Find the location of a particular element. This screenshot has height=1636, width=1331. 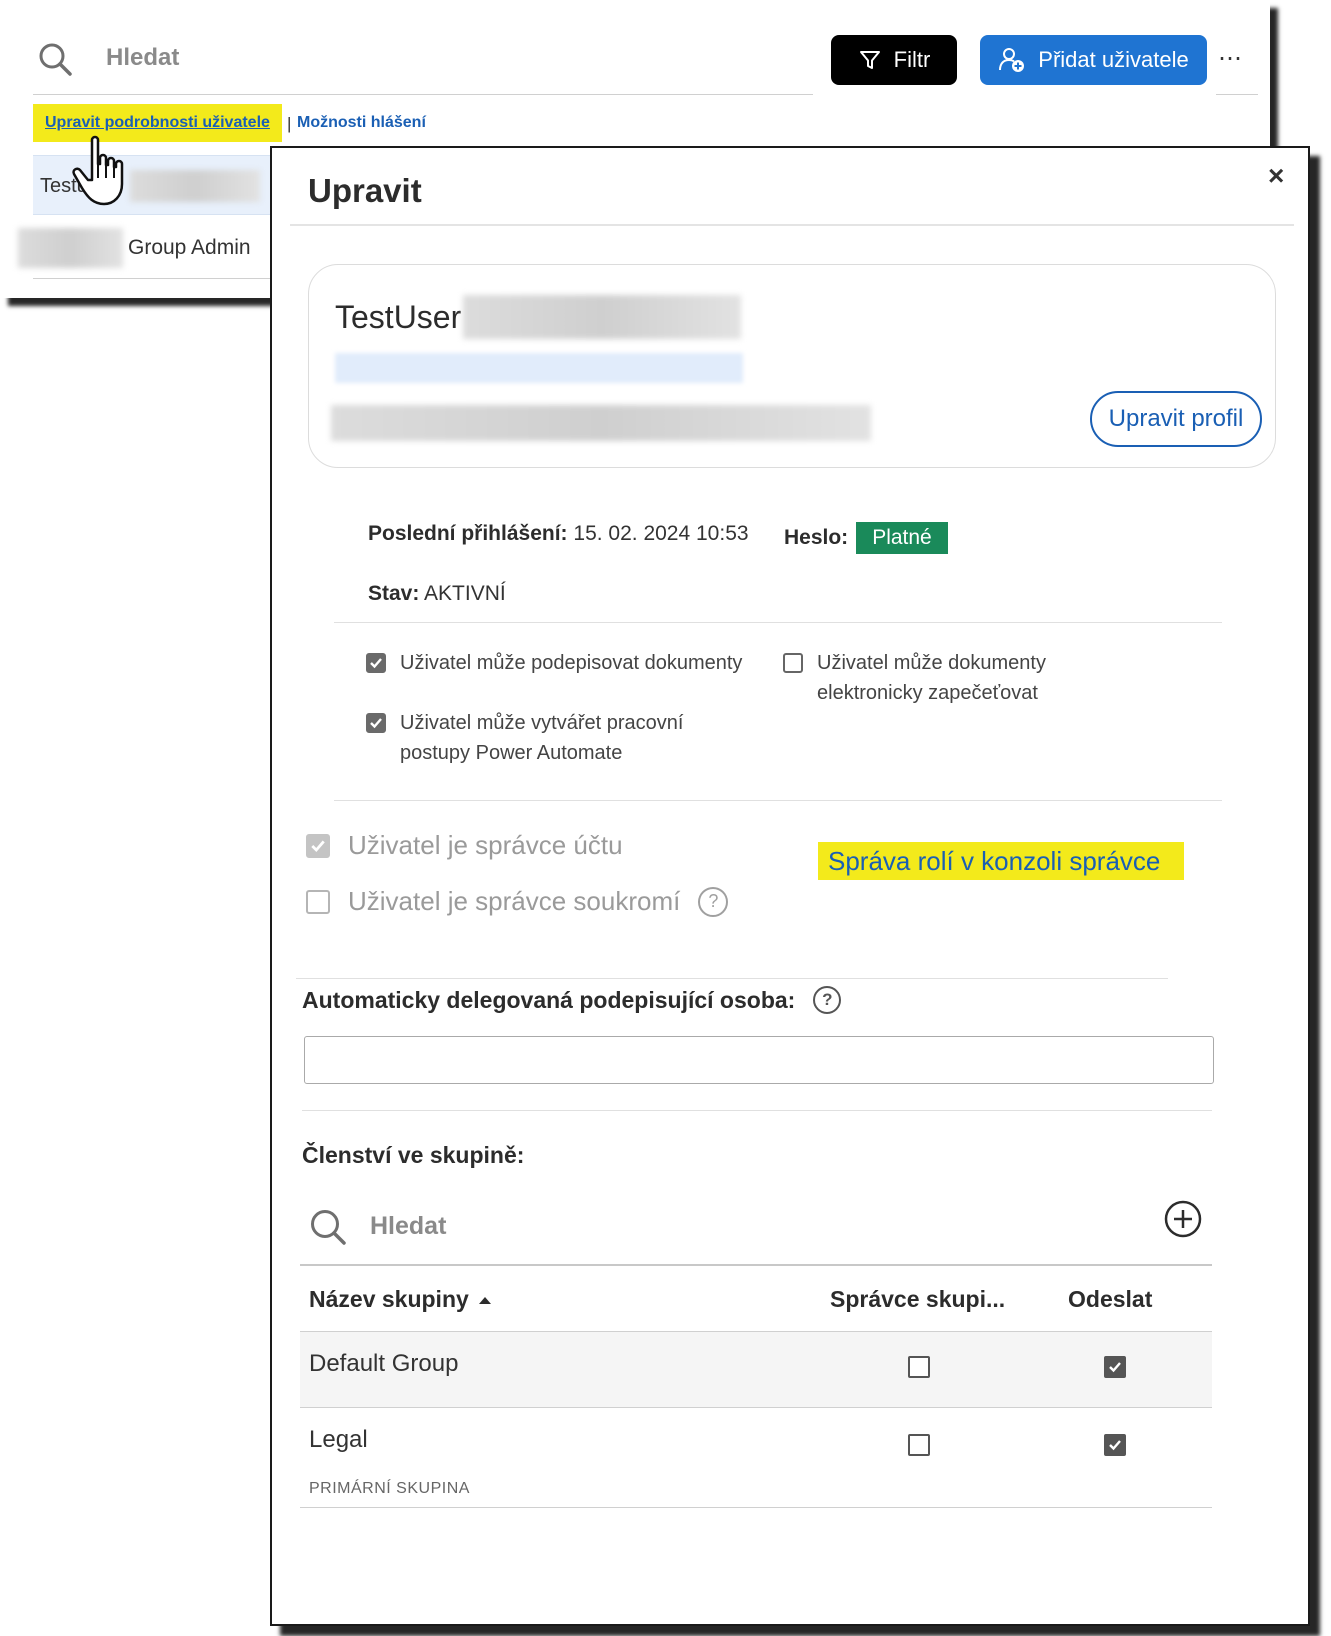

permission-sign-documents: Uživatel může podepisovat dokumenty is located at coordinates (556, 663).